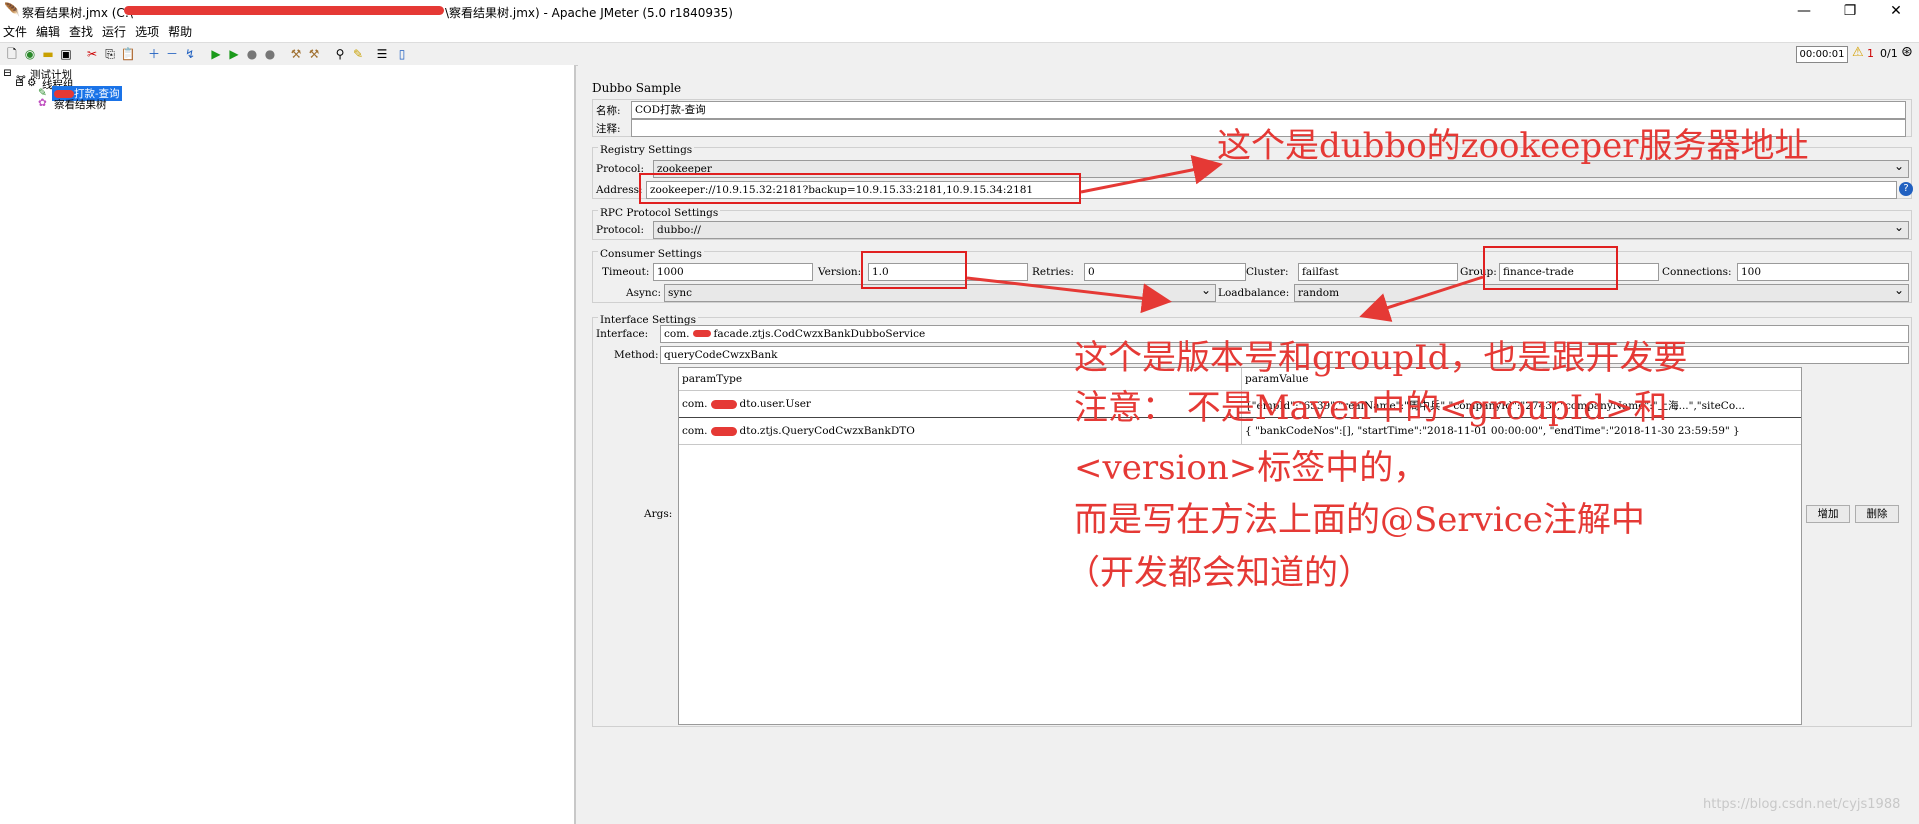 The height and width of the screenshot is (824, 1919). I want to click on note-line-4: 而是写在方法上面的@Service注解中, so click(1359, 520).